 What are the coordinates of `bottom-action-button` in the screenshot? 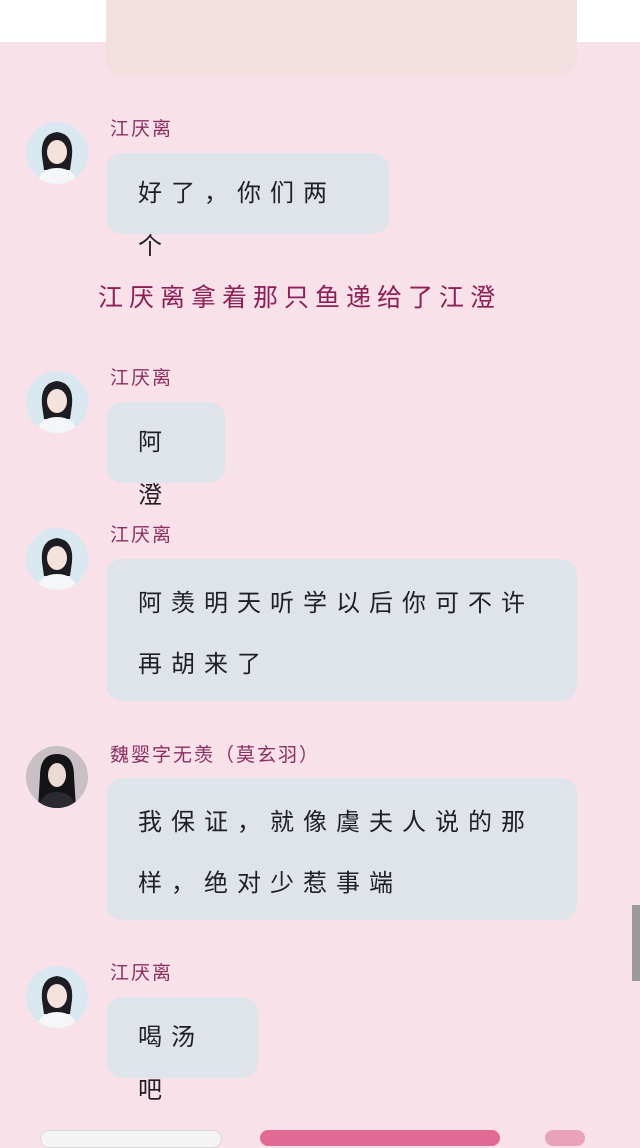 It's located at (380, 1138).